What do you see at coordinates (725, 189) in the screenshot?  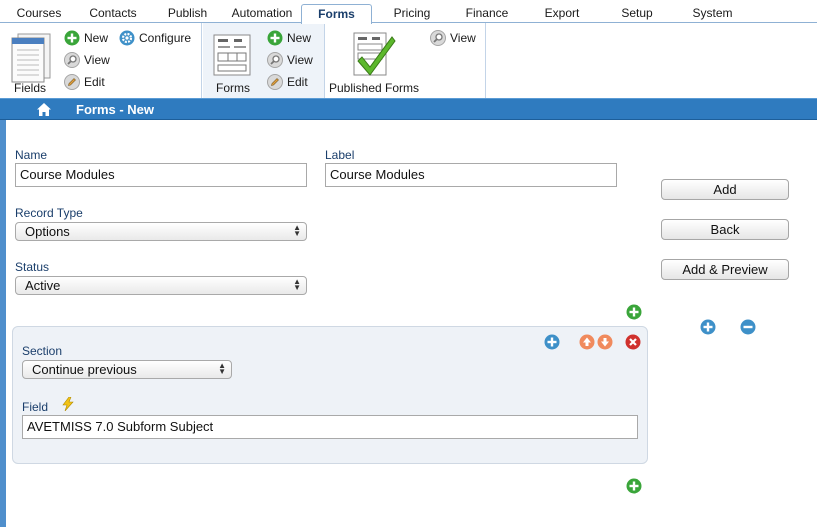 I see `add-button: Add` at bounding box center [725, 189].